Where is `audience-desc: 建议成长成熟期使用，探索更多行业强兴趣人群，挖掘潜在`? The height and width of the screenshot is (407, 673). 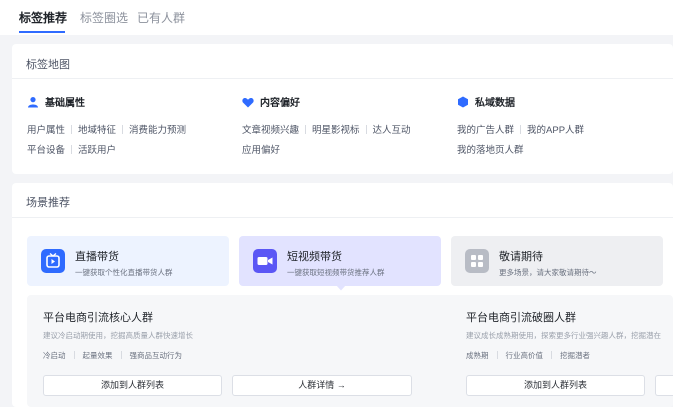
audience-desc: 建议成长成熟期使用，探索更多行业强兴趣人群，挖掘潜在 is located at coordinates (563, 335).